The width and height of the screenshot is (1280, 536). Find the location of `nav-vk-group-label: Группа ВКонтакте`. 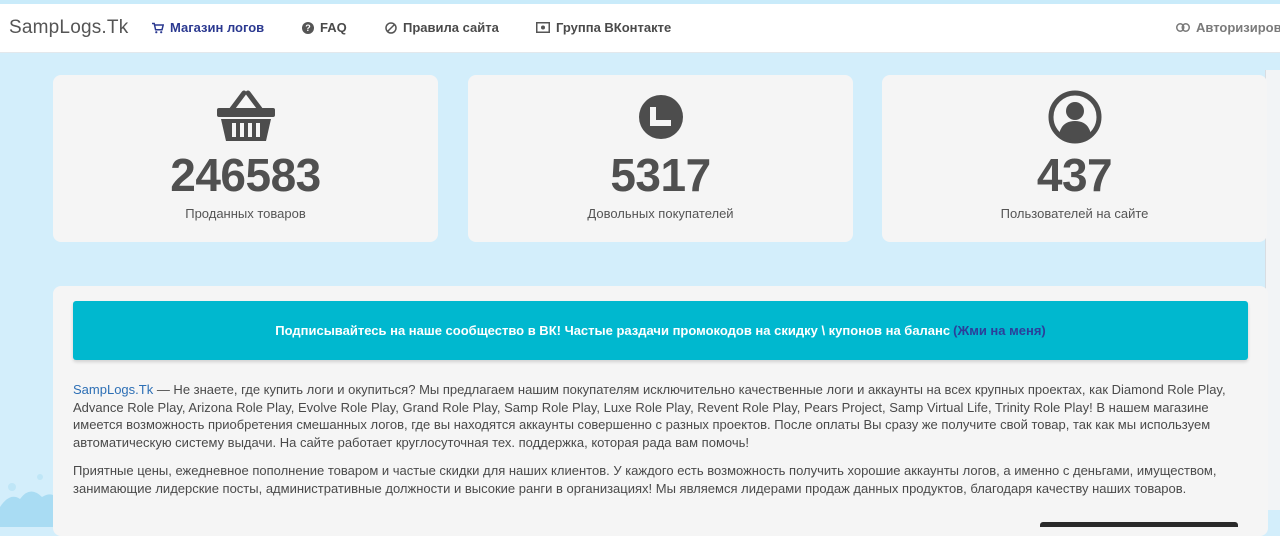

nav-vk-group-label: Группа ВКонтакте is located at coordinates (614, 27).